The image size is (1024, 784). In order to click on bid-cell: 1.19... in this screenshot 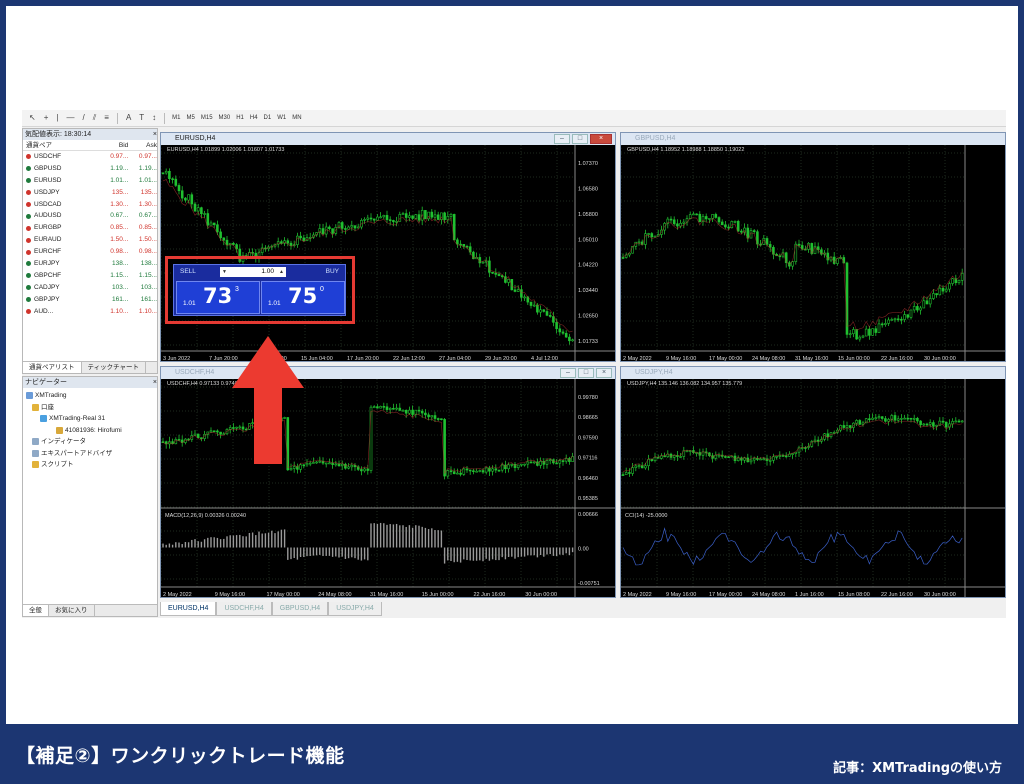, I will do `click(119, 168)`.